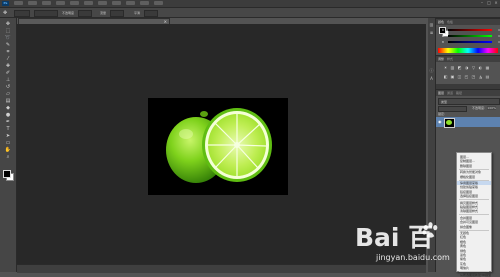 The width and height of the screenshot is (500, 277). Describe the element at coordinates (496, 3) in the screenshot. I see `close-icon: ×` at that location.